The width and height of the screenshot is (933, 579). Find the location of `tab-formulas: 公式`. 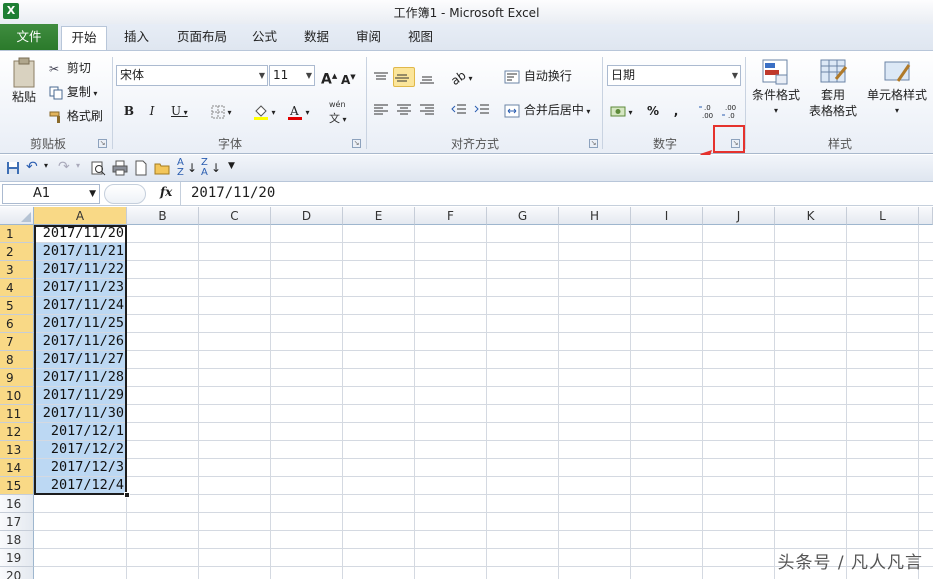

tab-formulas: 公式 is located at coordinates (264, 38).